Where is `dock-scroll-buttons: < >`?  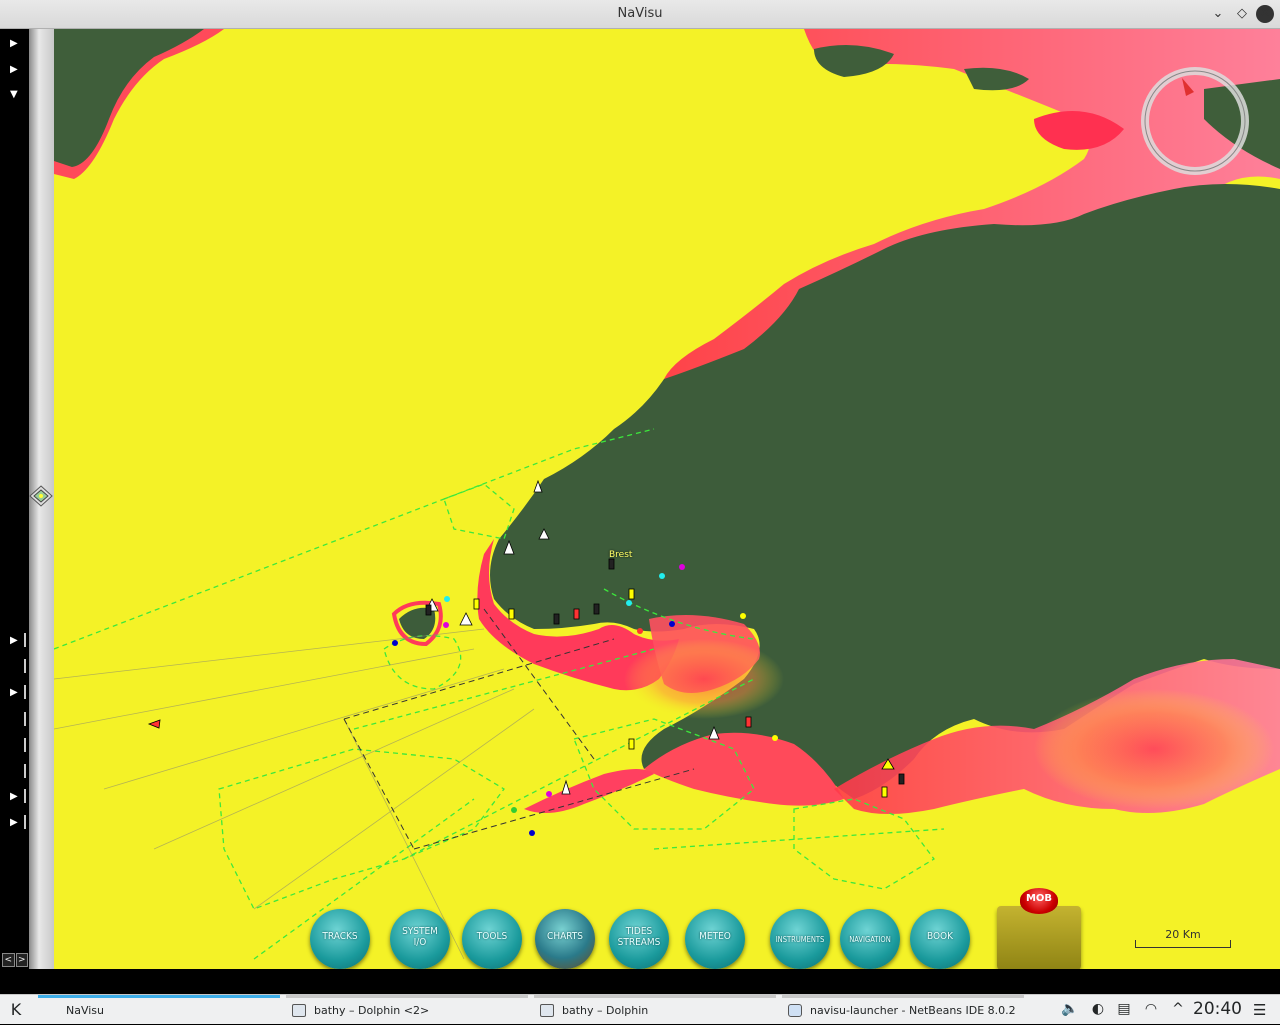
dock-scroll-buttons: < > is located at coordinates (15, 960).